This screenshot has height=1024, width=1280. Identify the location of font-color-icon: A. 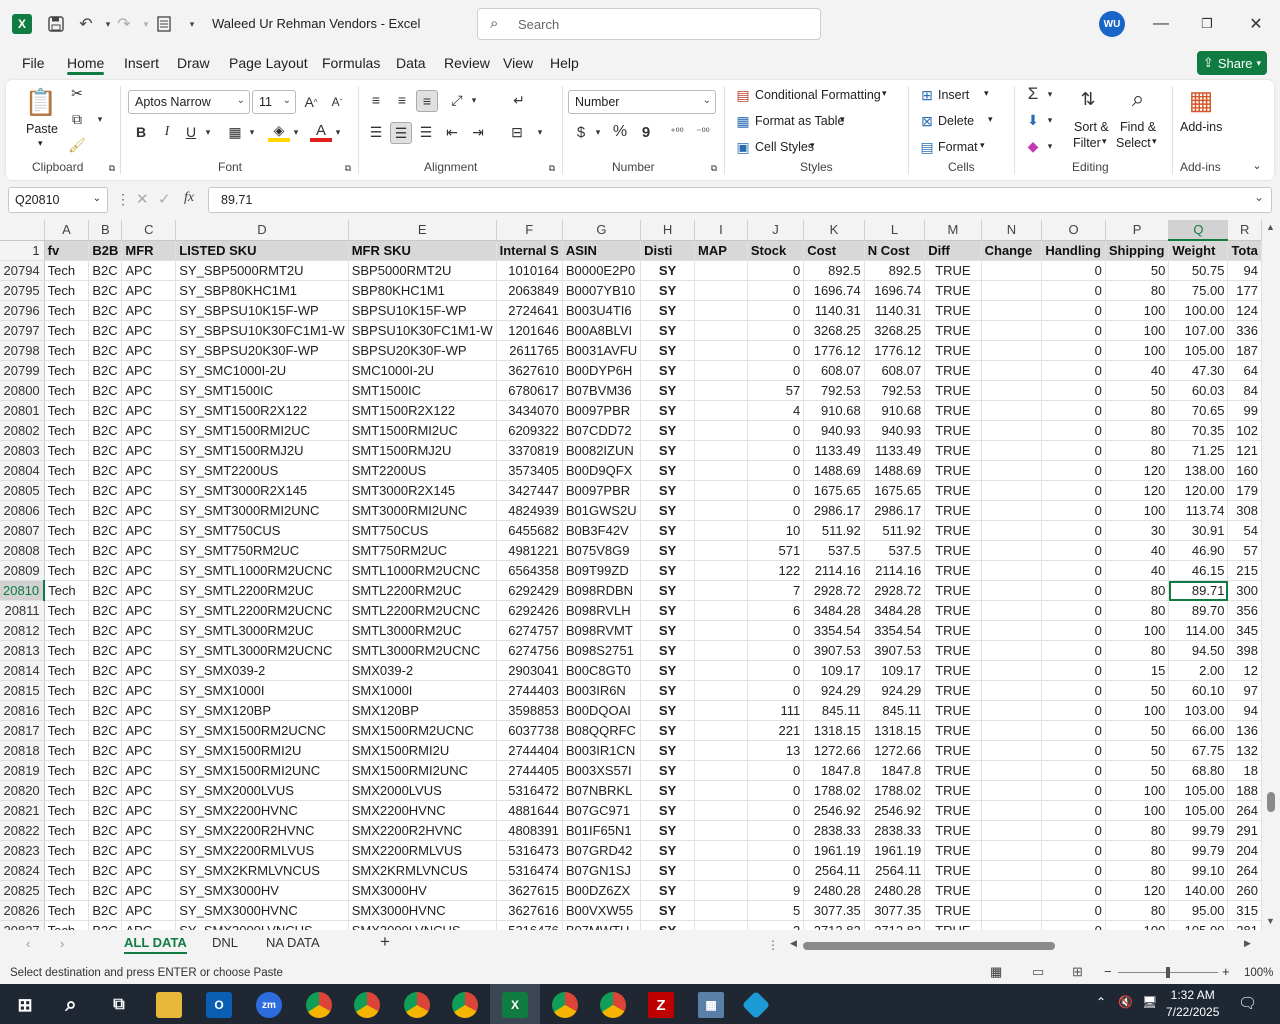
(321, 132).